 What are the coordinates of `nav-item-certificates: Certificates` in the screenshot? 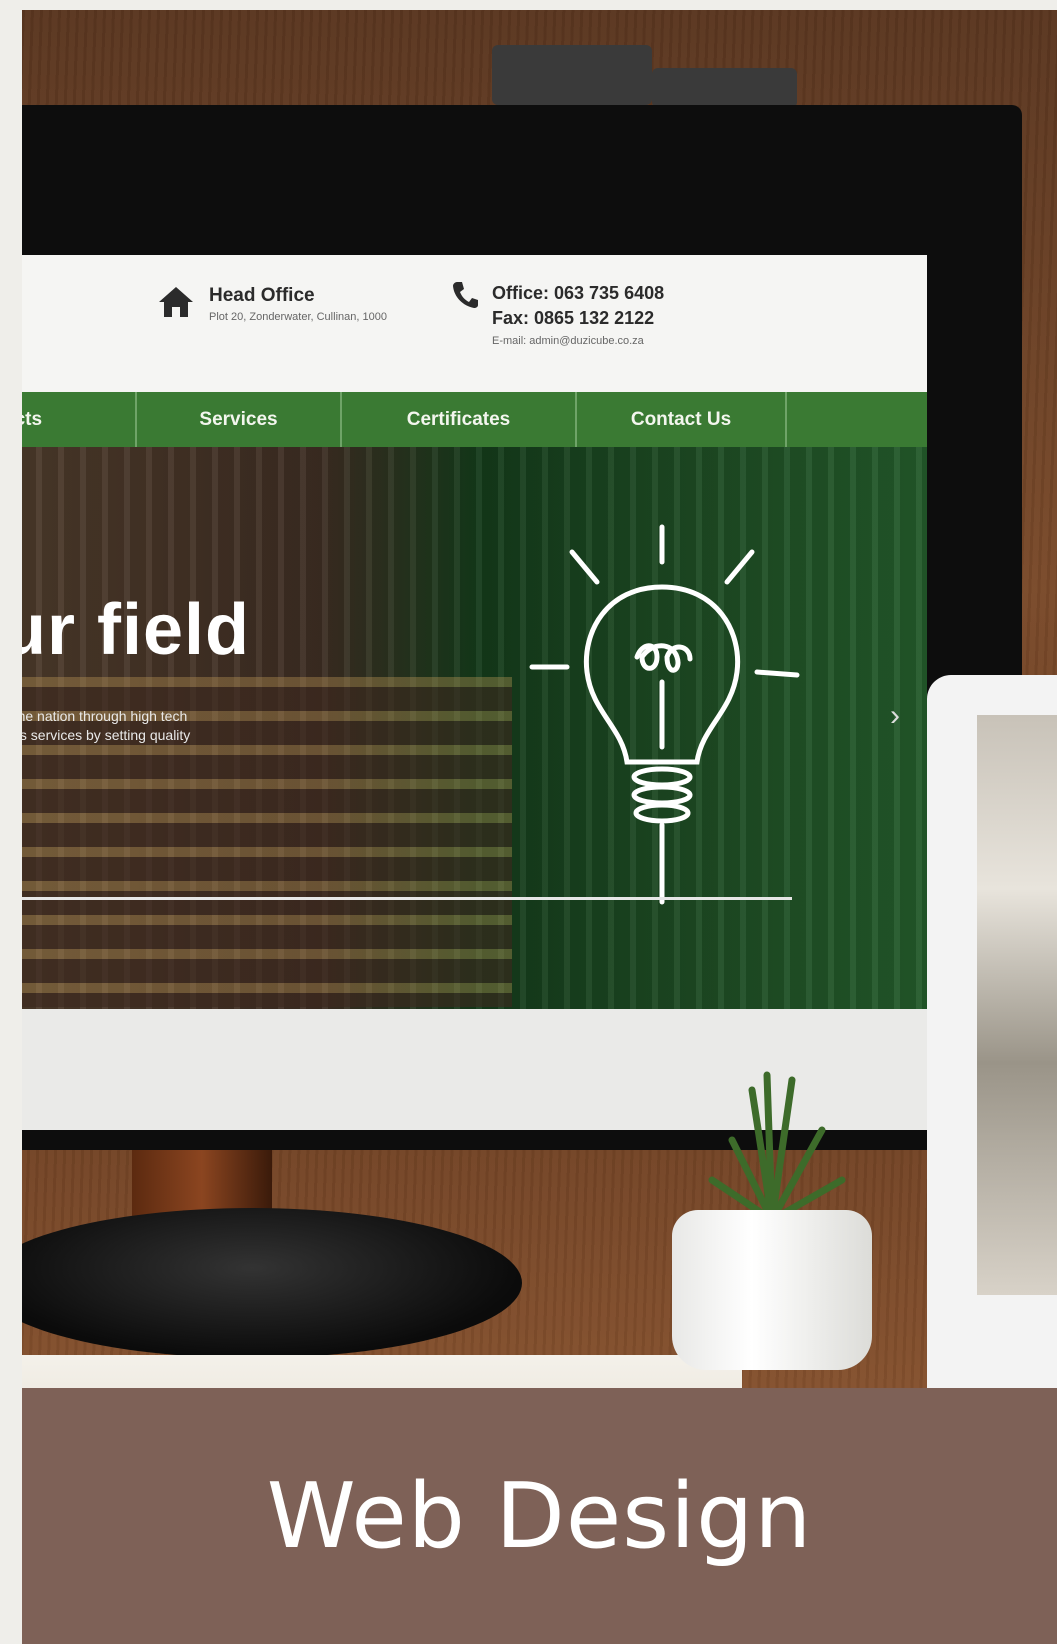 It's located at (459, 419).